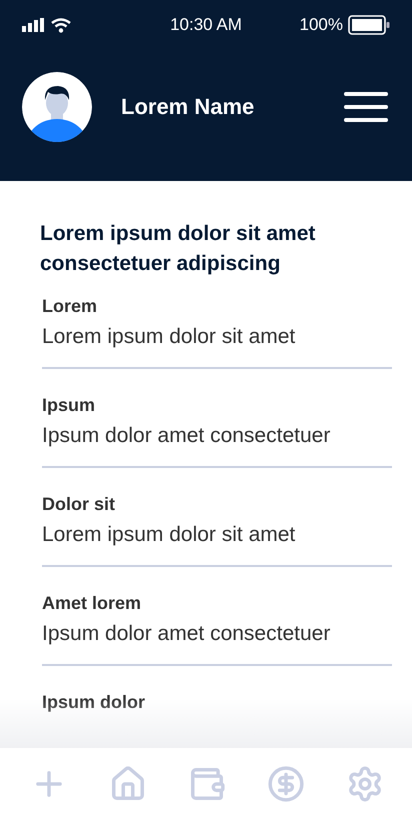 The height and width of the screenshot is (820, 412). What do you see at coordinates (79, 504) in the screenshot?
I see `field-label: Dolor sit` at bounding box center [79, 504].